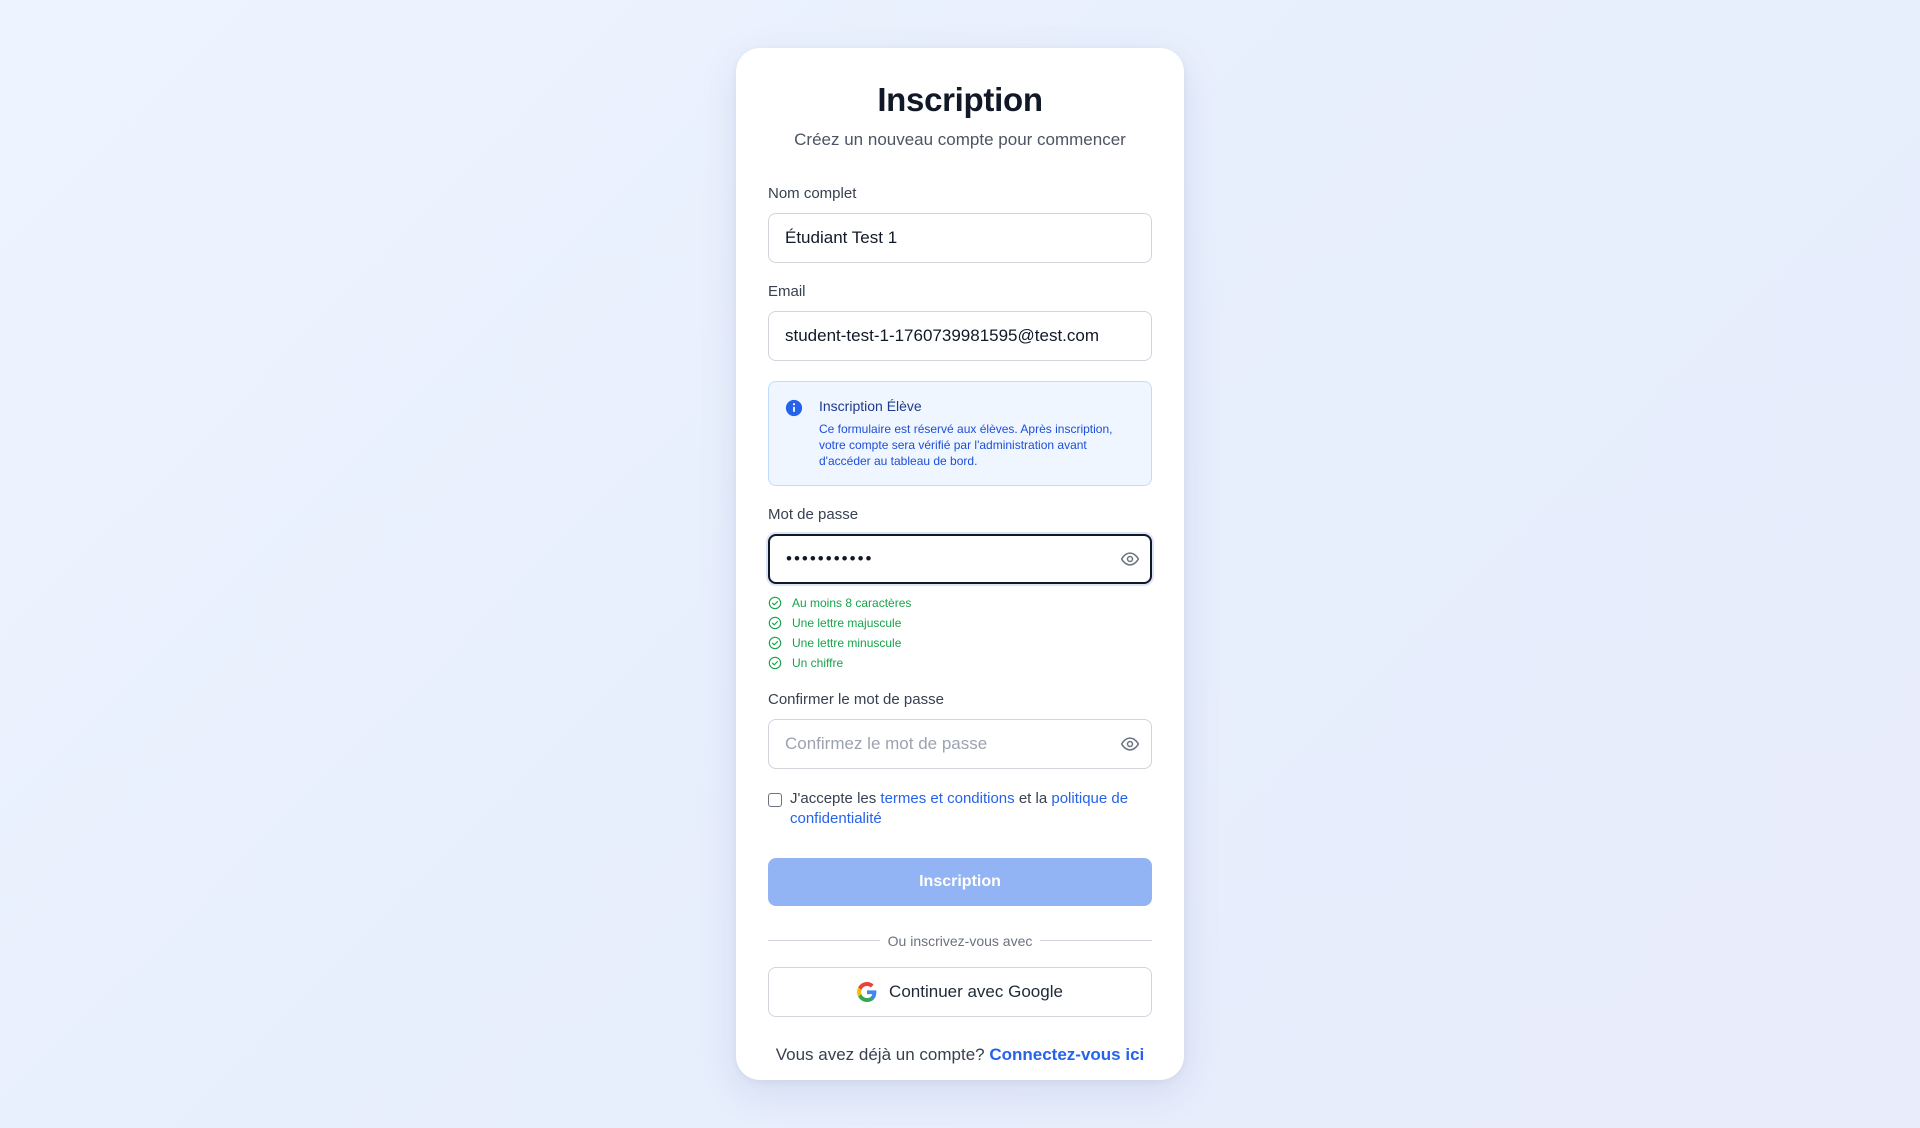 The height and width of the screenshot is (1128, 1920). What do you see at coordinates (960, 237) in the screenshot?
I see `name-input` at bounding box center [960, 237].